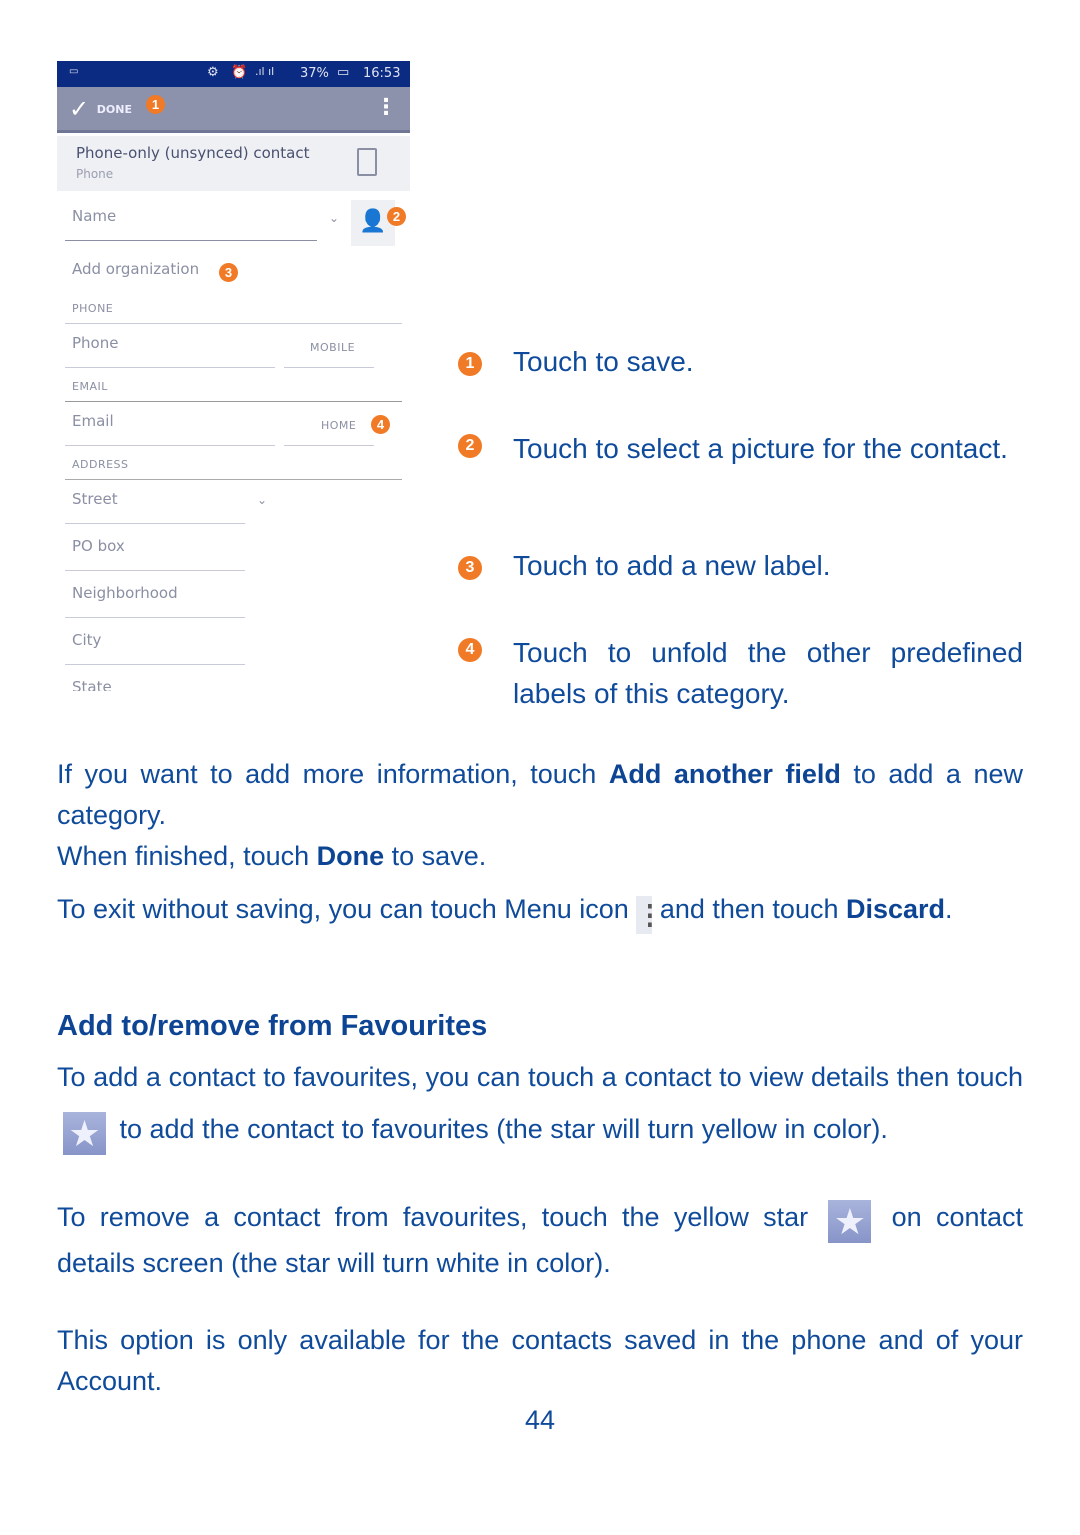  I want to click on section-address: ADDRESS, so click(100, 464).